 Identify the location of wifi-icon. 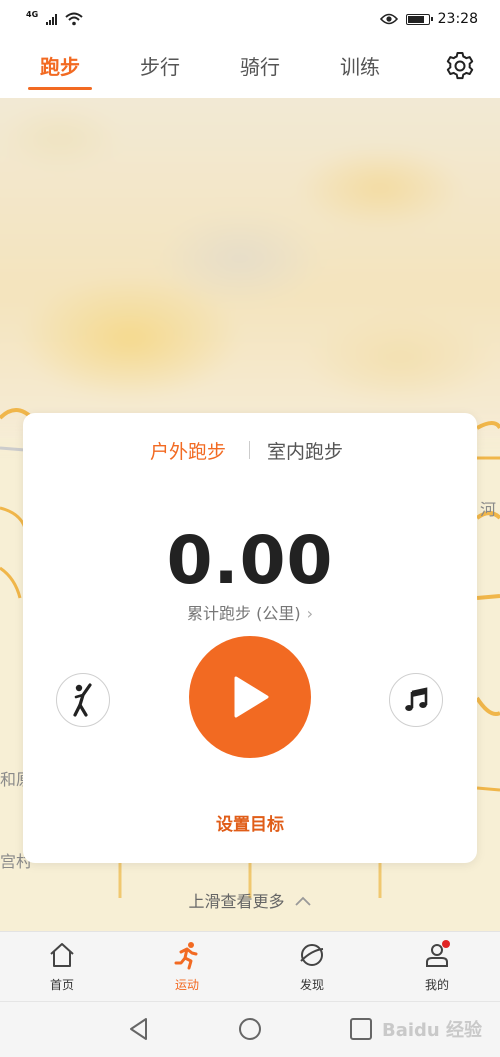
(74, 19).